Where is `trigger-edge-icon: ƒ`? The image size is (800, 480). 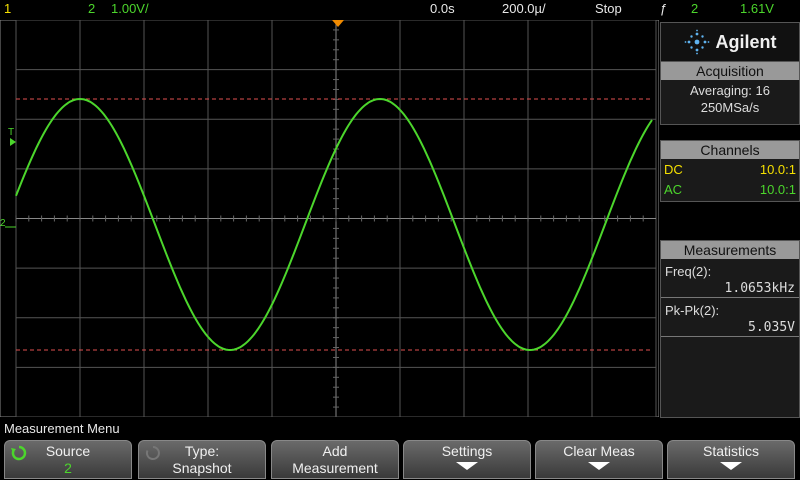
trigger-edge-icon: ƒ is located at coordinates (664, 8).